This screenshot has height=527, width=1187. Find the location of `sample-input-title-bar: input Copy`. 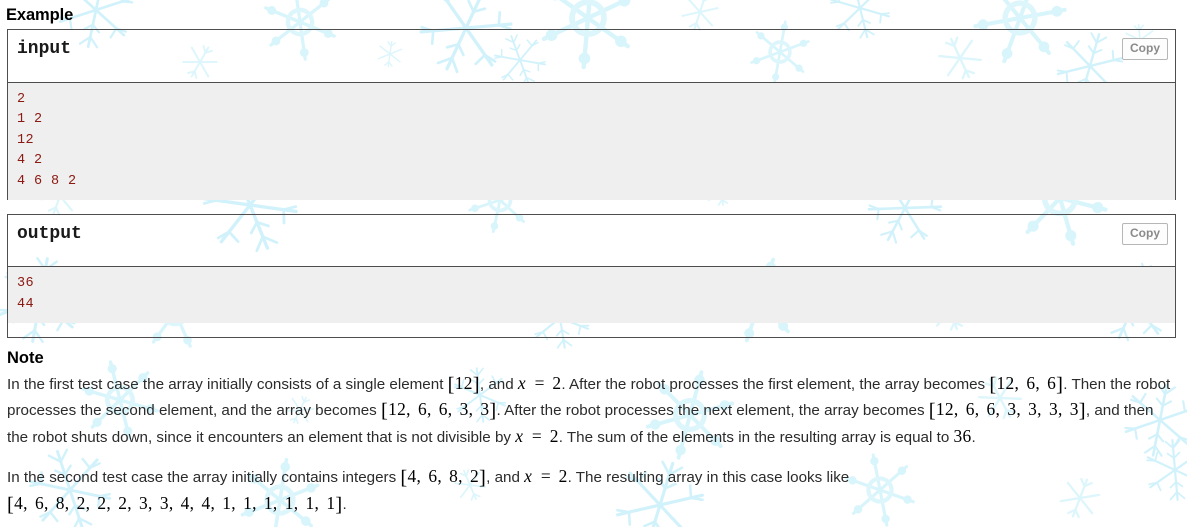

sample-input-title-bar: input Copy is located at coordinates (591, 49).